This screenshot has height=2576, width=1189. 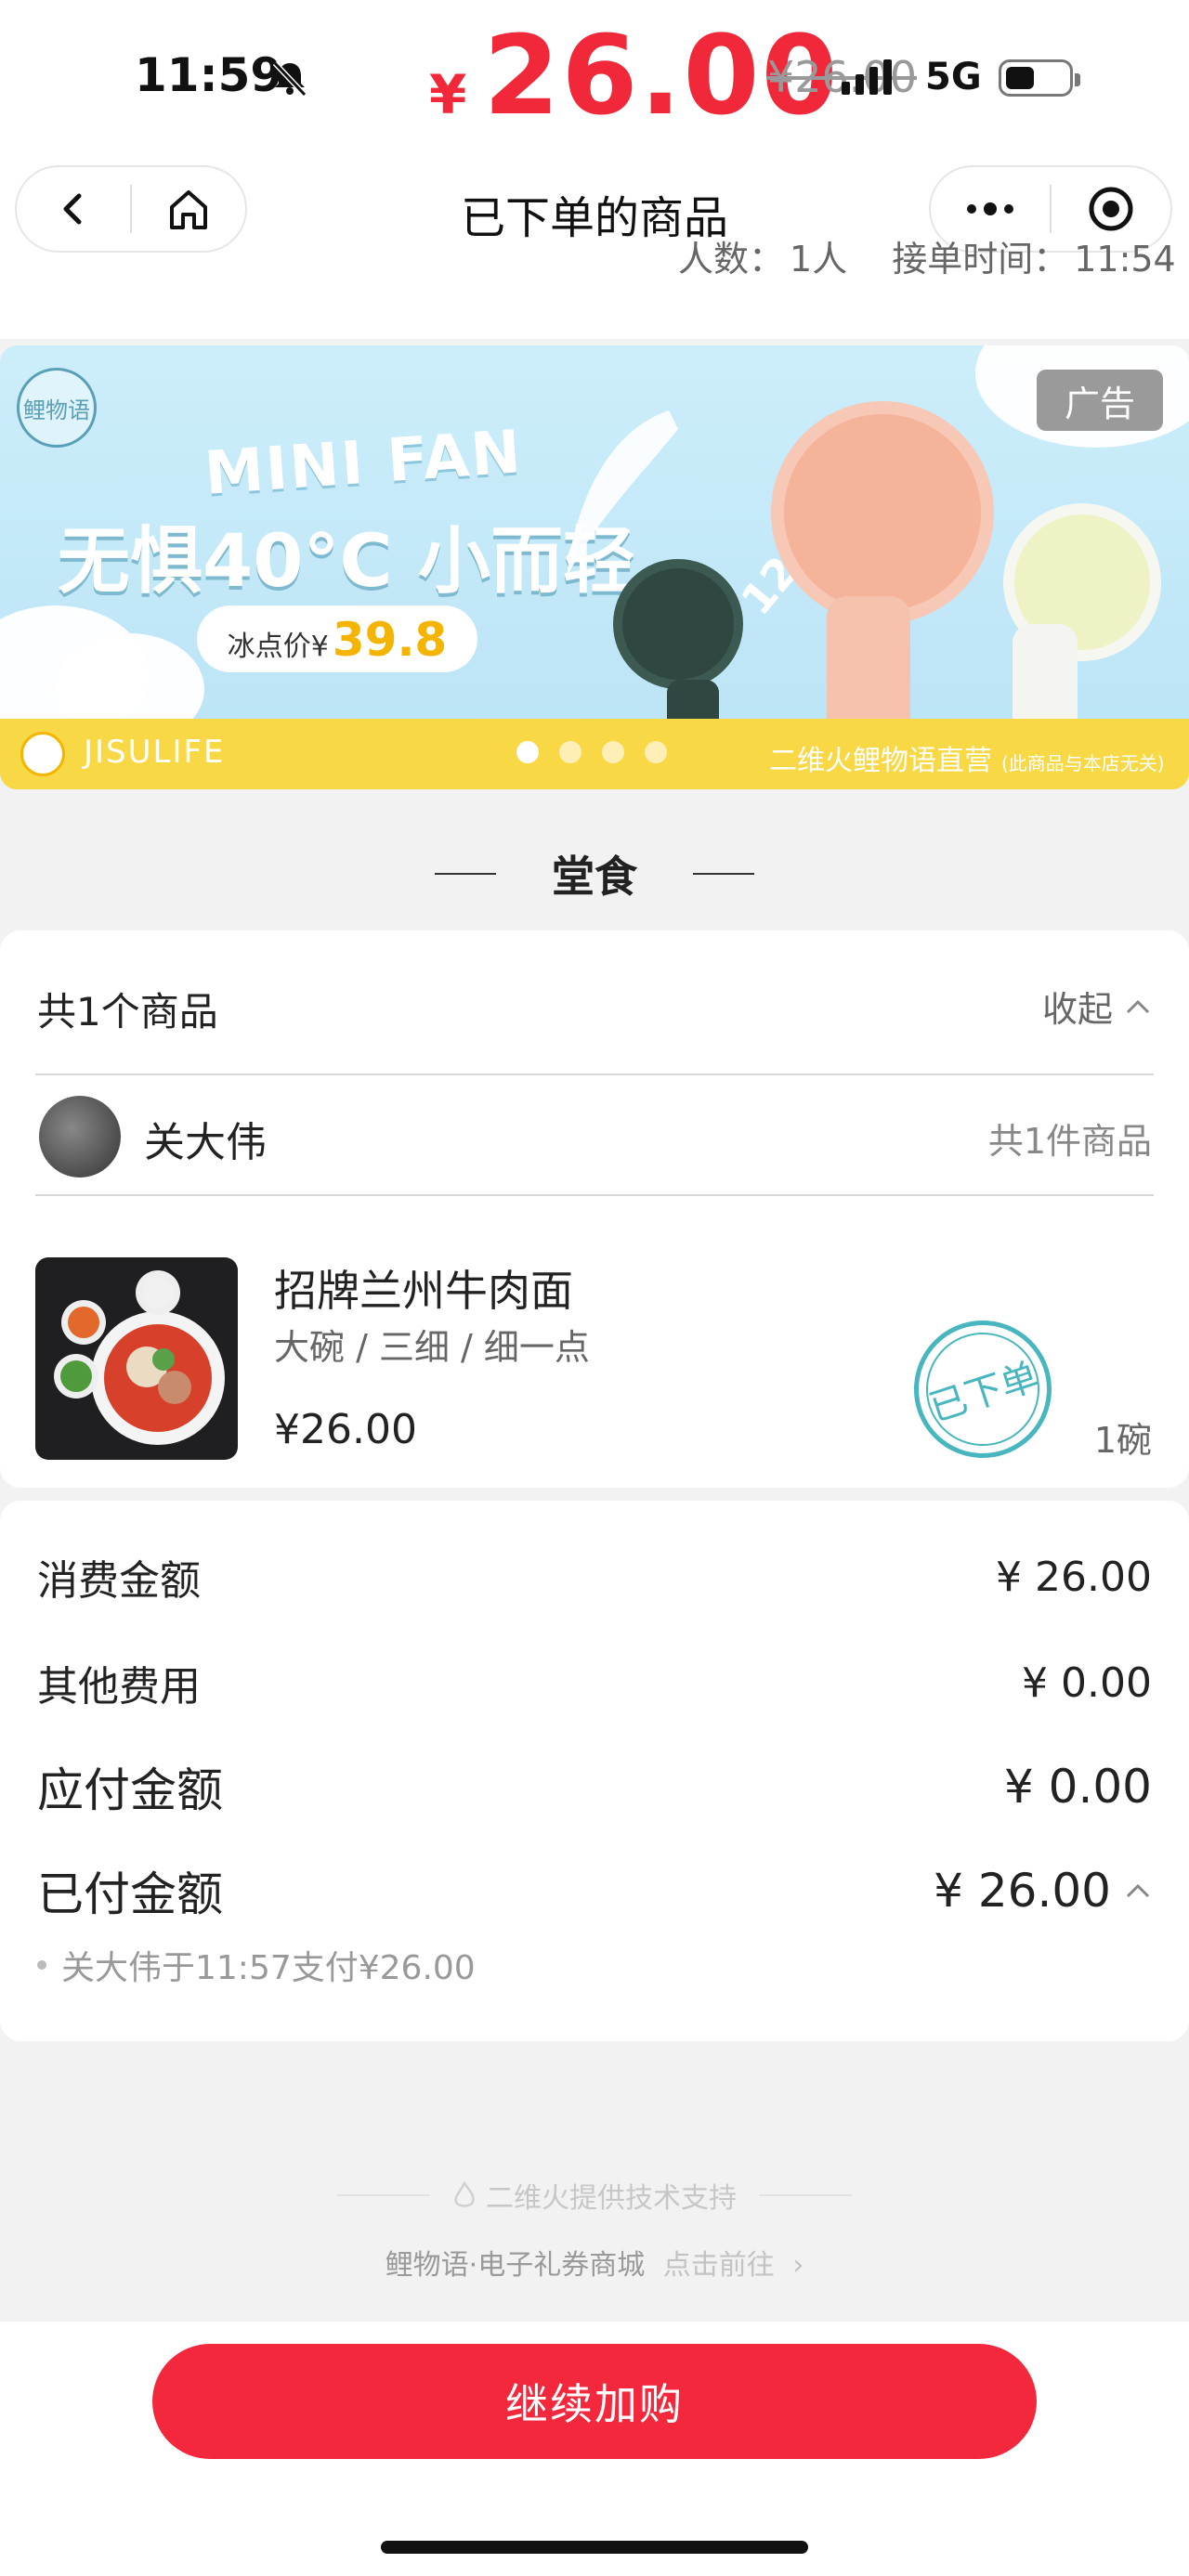 I want to click on order-count-header: 共1个商品, so click(x=128, y=1011).